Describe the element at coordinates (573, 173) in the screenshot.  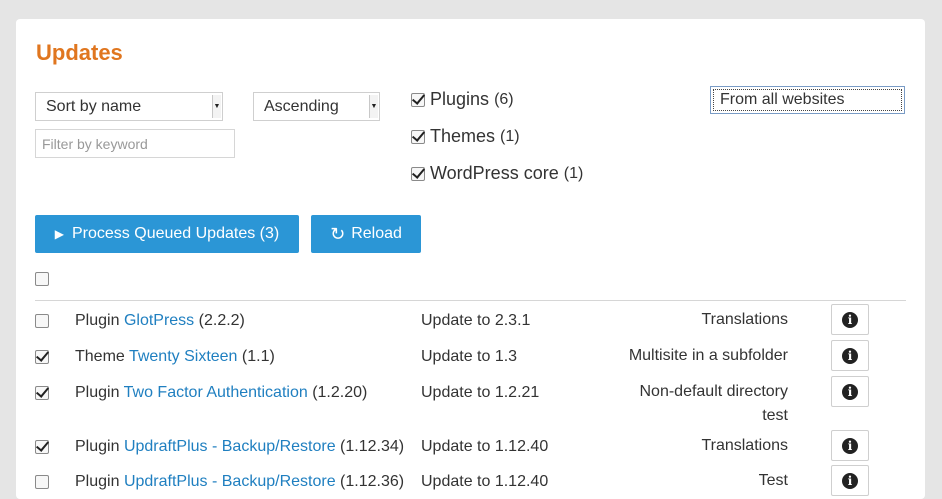
I see `core-count: (1)` at that location.